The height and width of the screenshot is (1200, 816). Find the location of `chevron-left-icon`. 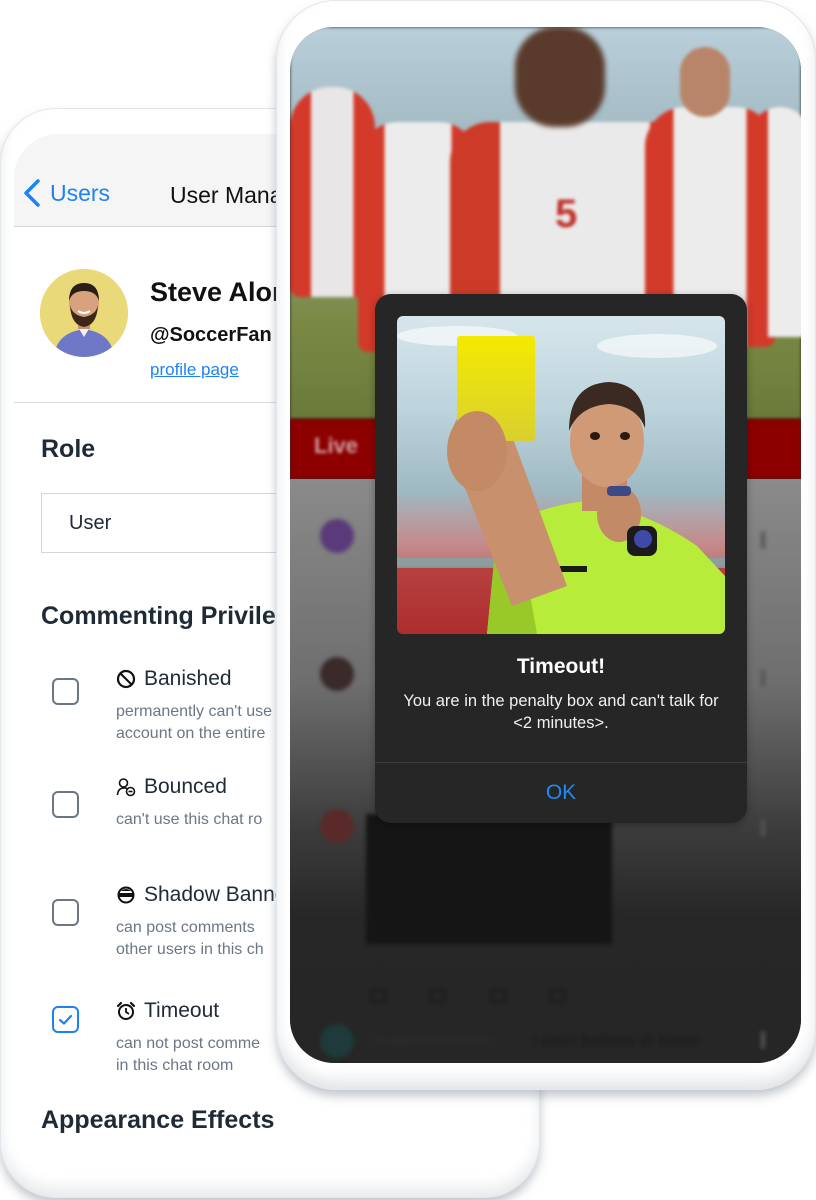

chevron-left-icon is located at coordinates (32, 193).